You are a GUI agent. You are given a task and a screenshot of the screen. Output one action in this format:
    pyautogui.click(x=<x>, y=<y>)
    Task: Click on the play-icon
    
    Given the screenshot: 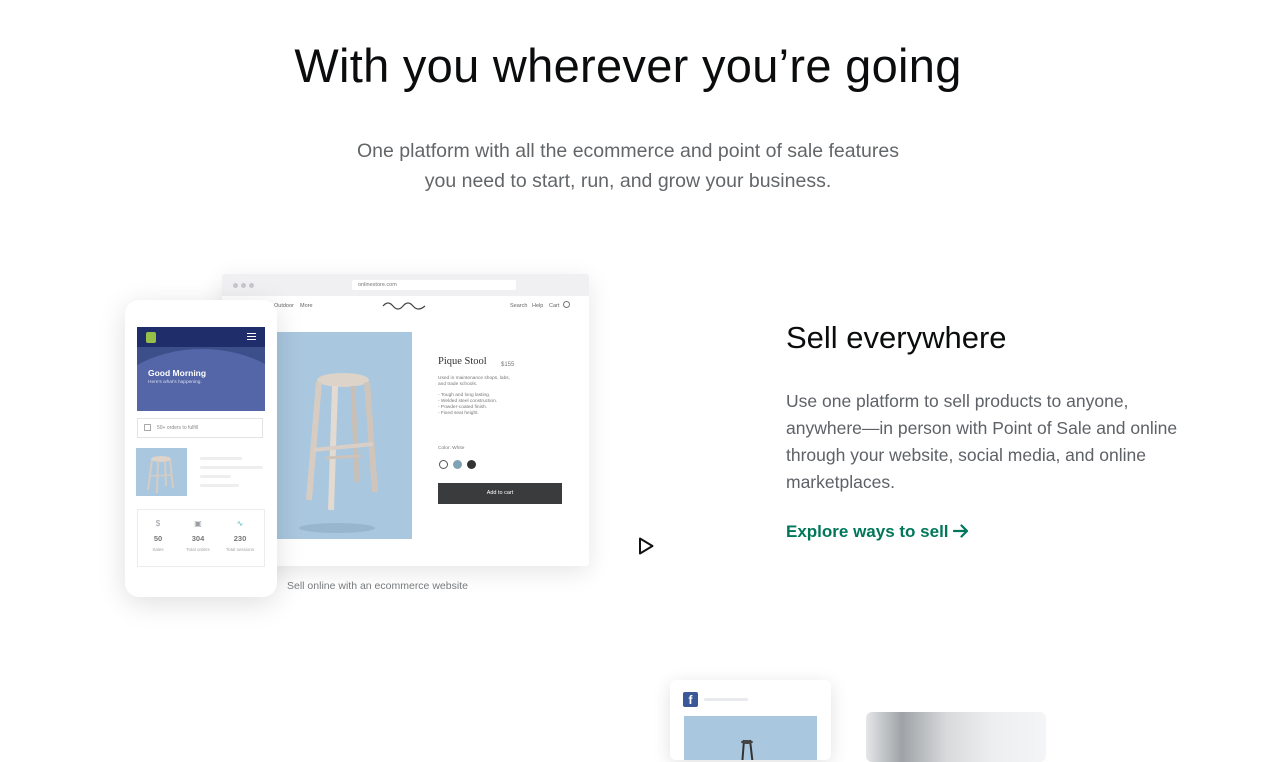 What is the action you would take?
    pyautogui.click(x=646, y=546)
    